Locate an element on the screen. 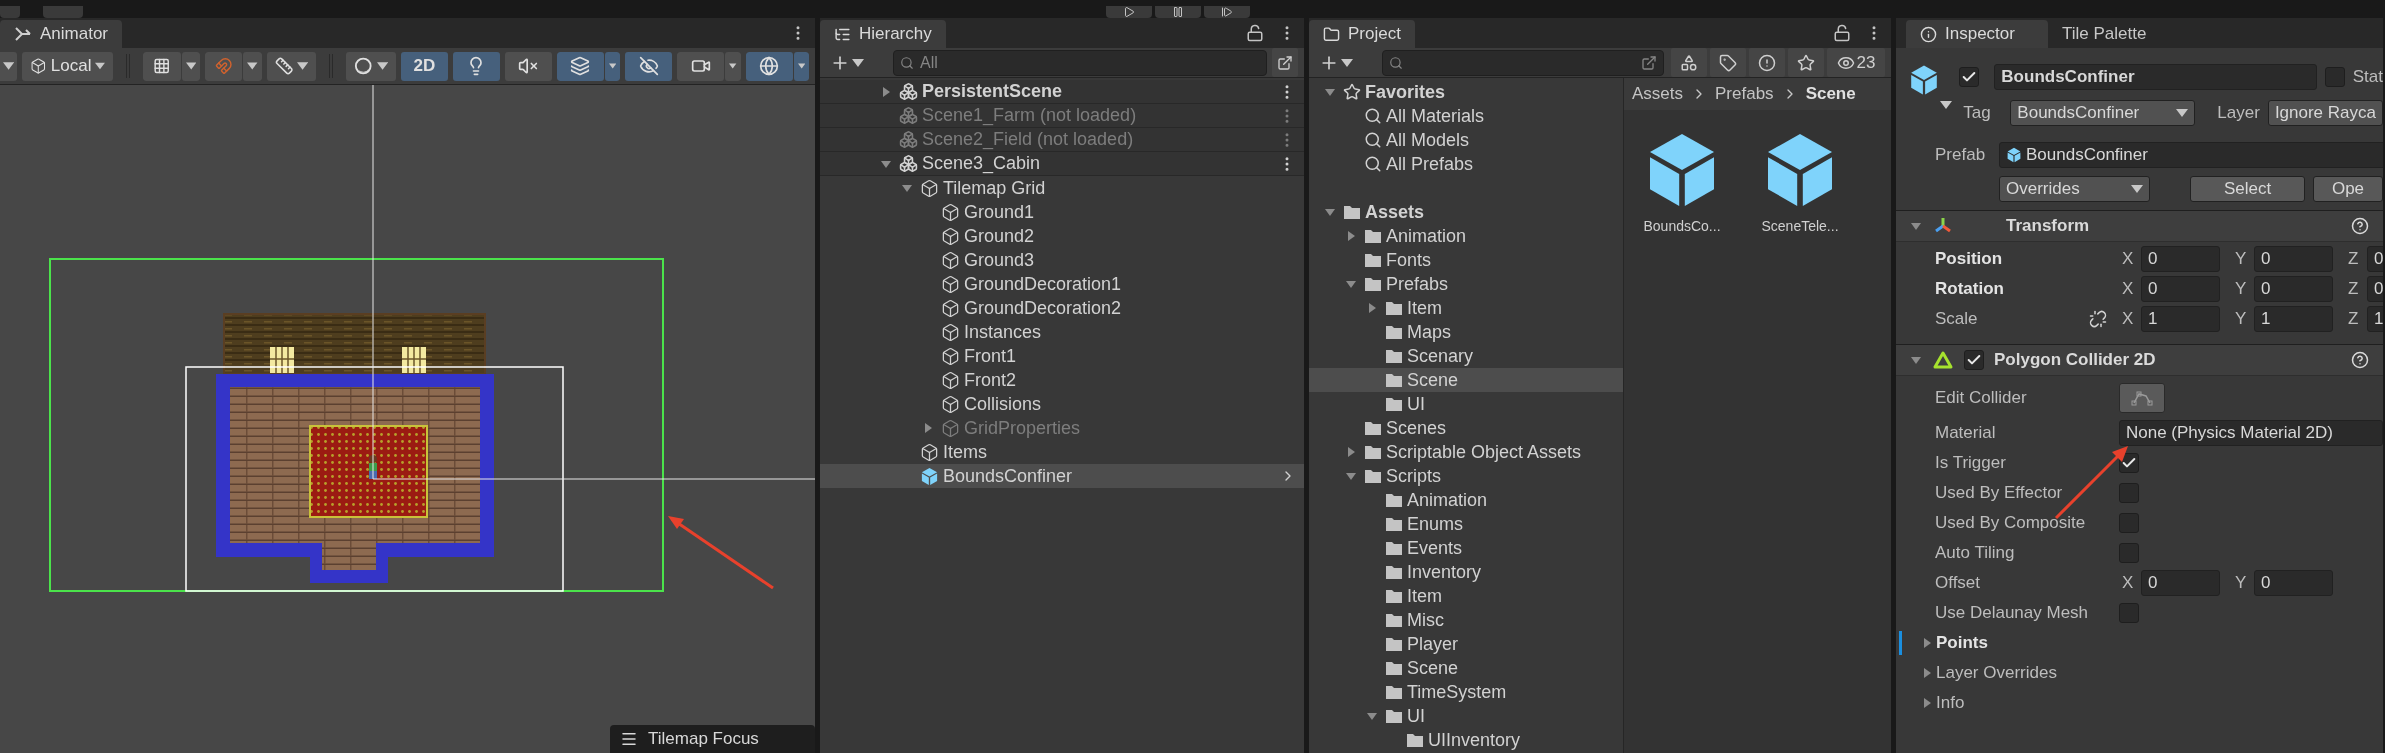 The height and width of the screenshot is (753, 2385). visibility-toggle is located at coordinates (649, 66).